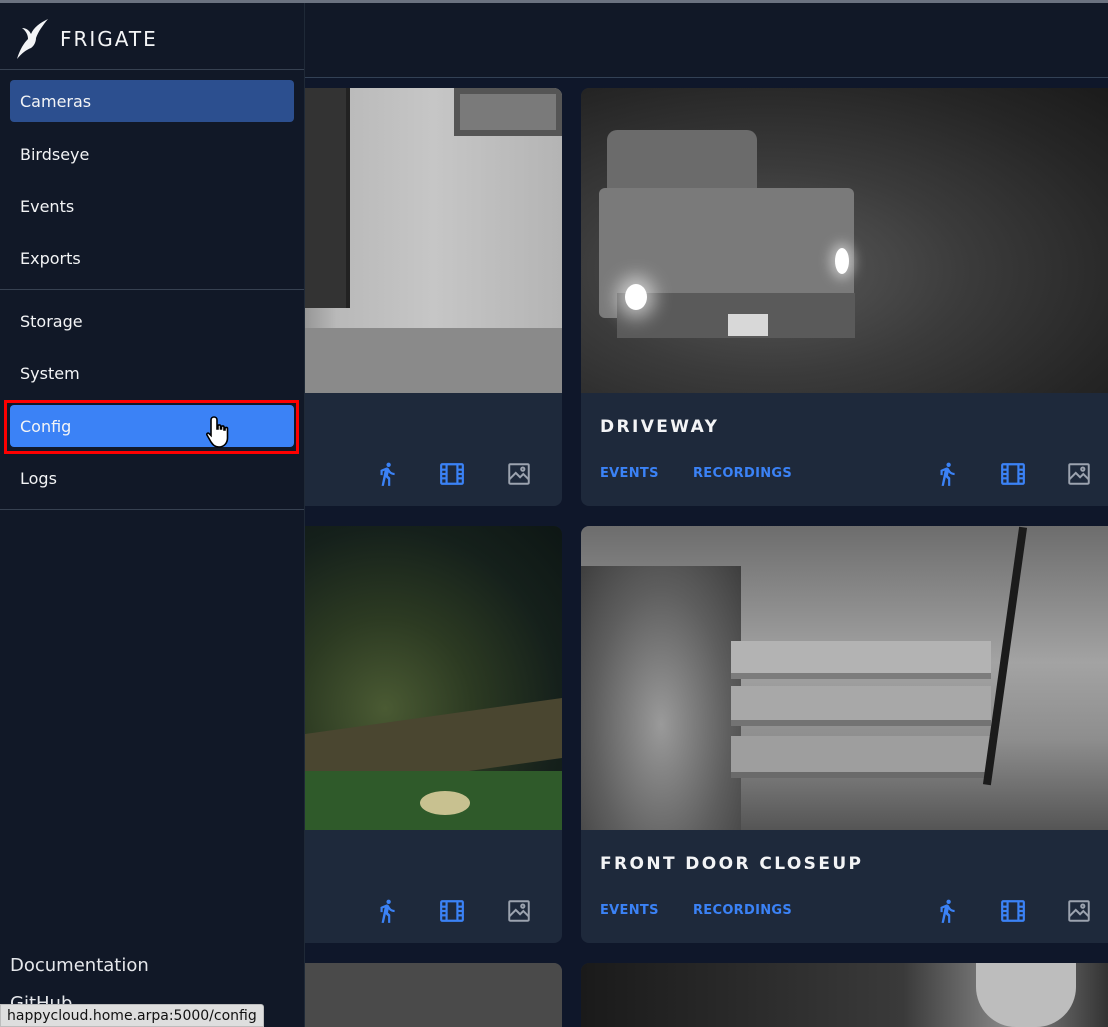 The width and height of the screenshot is (1108, 1027). Describe the element at coordinates (109, 39) in the screenshot. I see `brand-name: FRIGATE` at that location.